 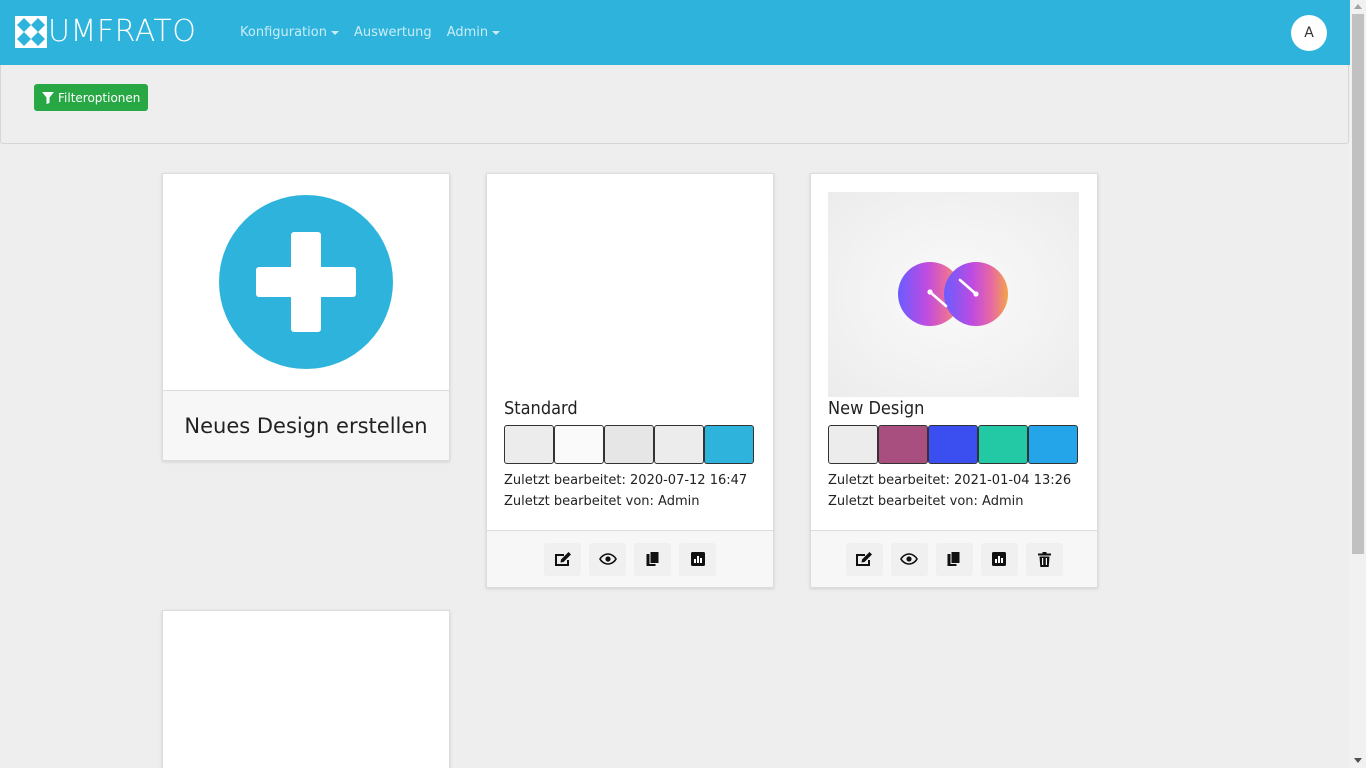 I want to click on filter-icon, so click(x=48, y=97).